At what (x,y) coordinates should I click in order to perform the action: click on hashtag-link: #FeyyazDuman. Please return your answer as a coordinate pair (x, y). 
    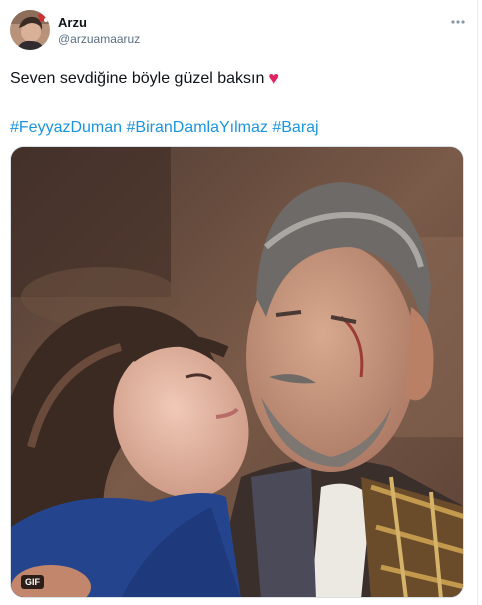
    Looking at the image, I should click on (66, 127).